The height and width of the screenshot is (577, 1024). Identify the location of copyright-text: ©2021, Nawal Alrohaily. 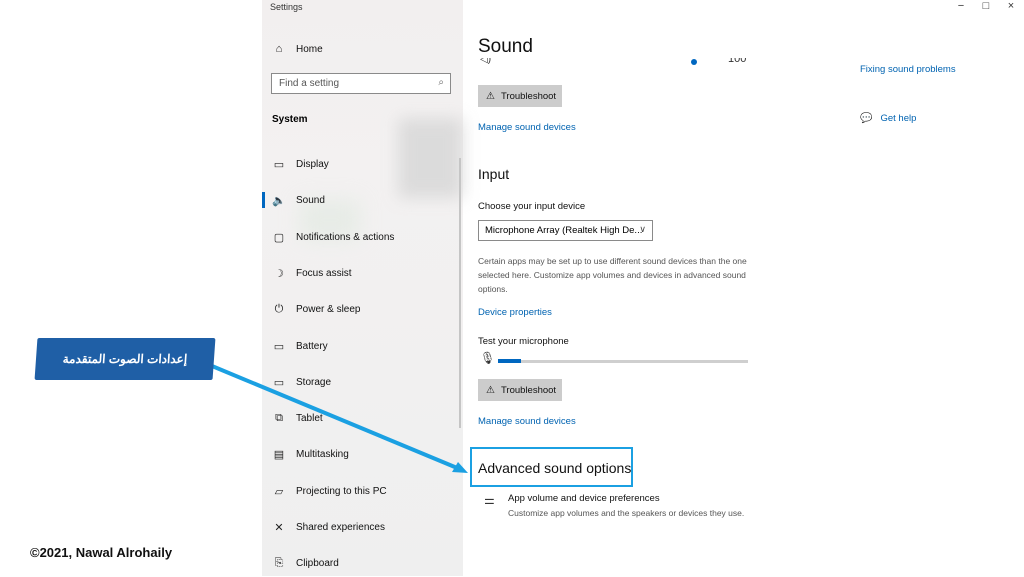
(101, 552).